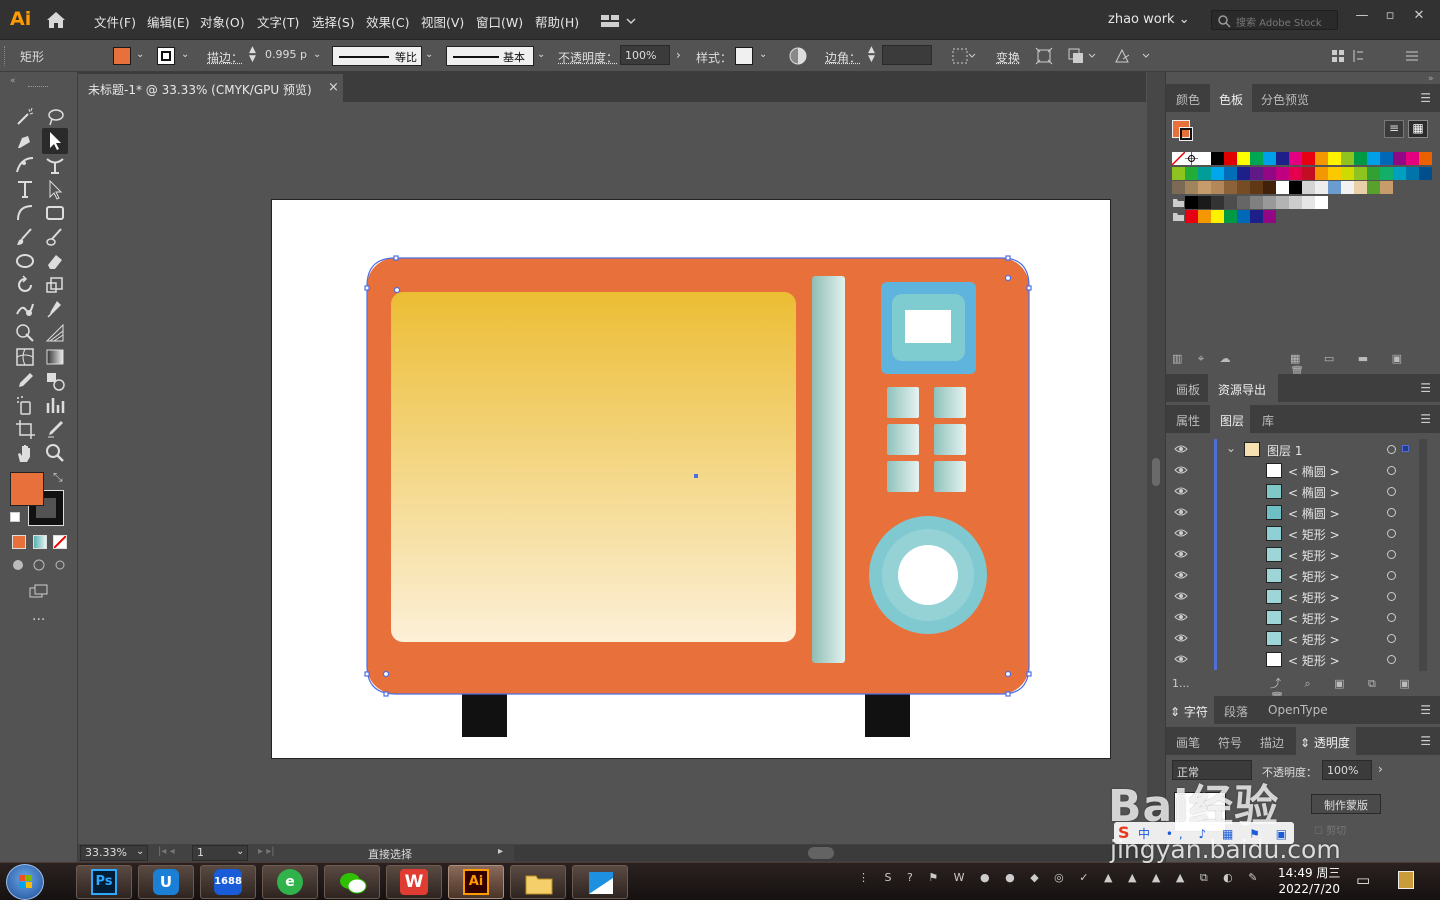 The width and height of the screenshot is (1440, 900). Describe the element at coordinates (13, 81) in the screenshot. I see `collapse-arrows-icon: «` at that location.